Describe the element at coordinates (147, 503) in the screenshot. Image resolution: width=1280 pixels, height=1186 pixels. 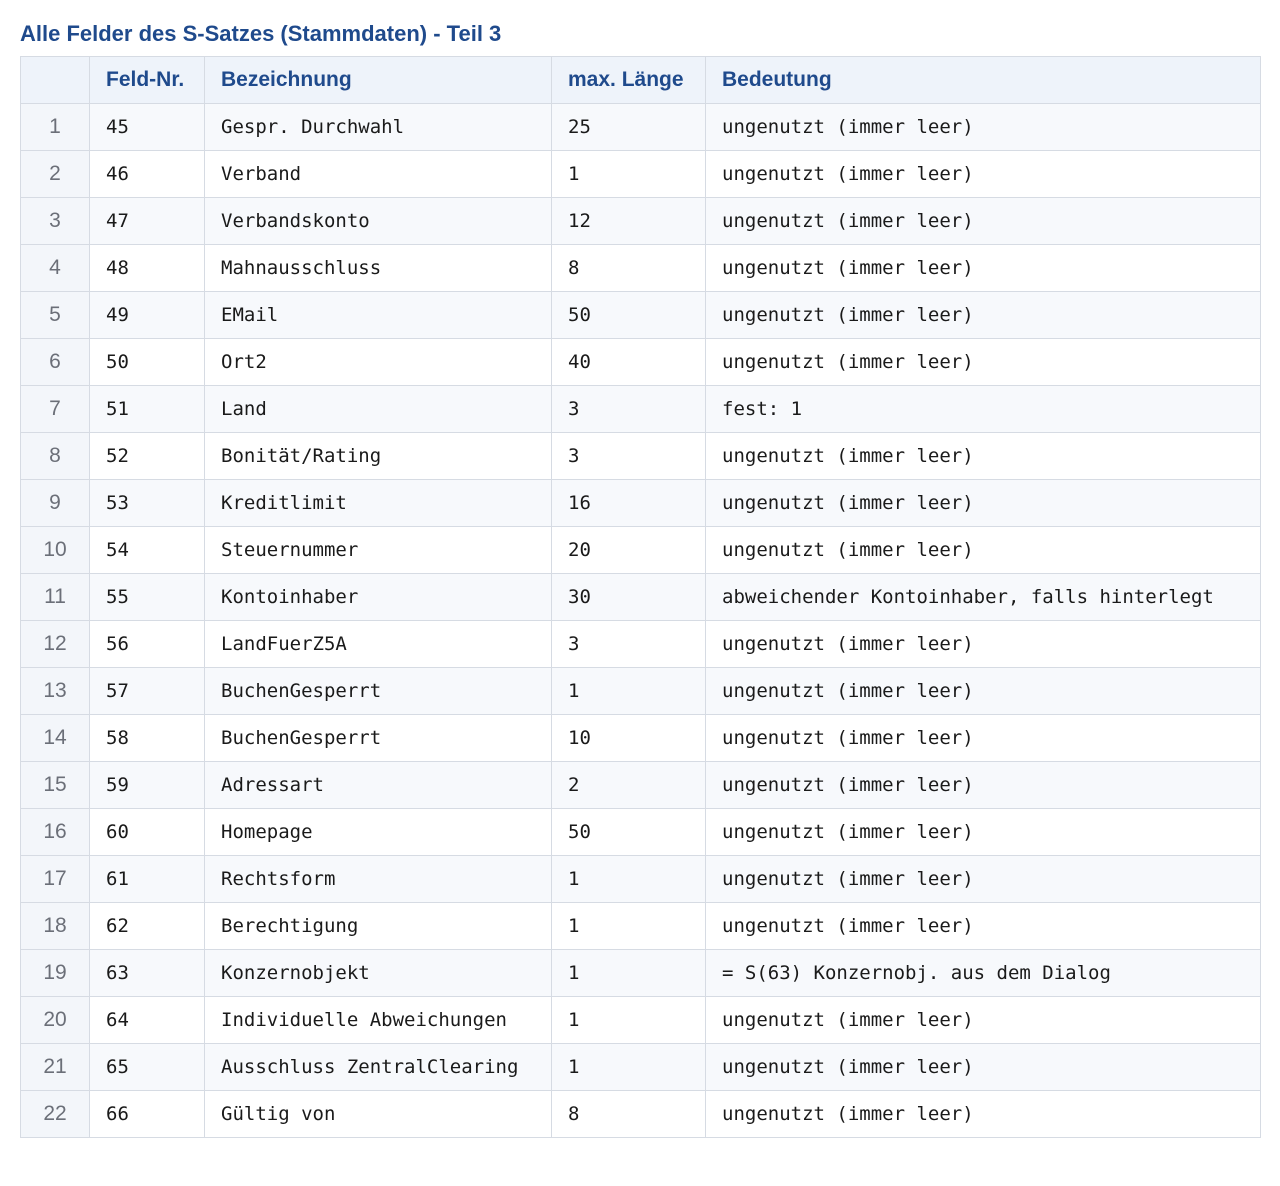
I see `cell-feld-nr: 53` at that location.